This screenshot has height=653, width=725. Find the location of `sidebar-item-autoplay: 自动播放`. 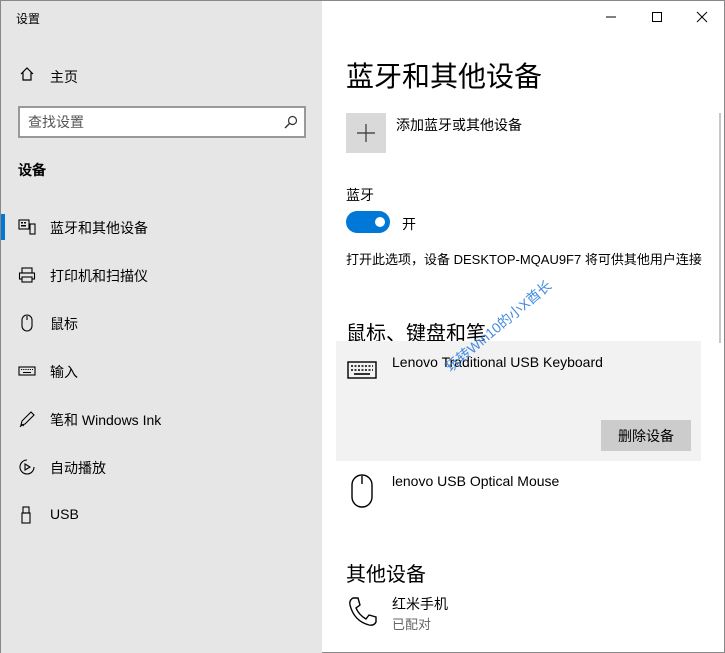

sidebar-item-autoplay: 自动播放 is located at coordinates (161, 466).